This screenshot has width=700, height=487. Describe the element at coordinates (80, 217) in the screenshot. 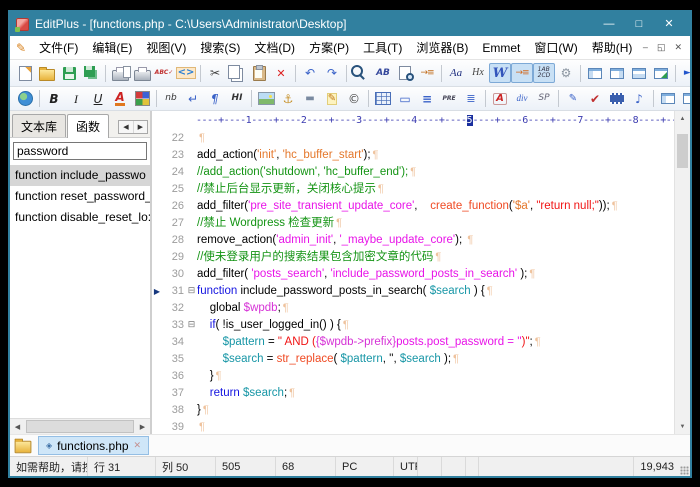

I see `function-list-item: function disable_reset_lo:` at that location.